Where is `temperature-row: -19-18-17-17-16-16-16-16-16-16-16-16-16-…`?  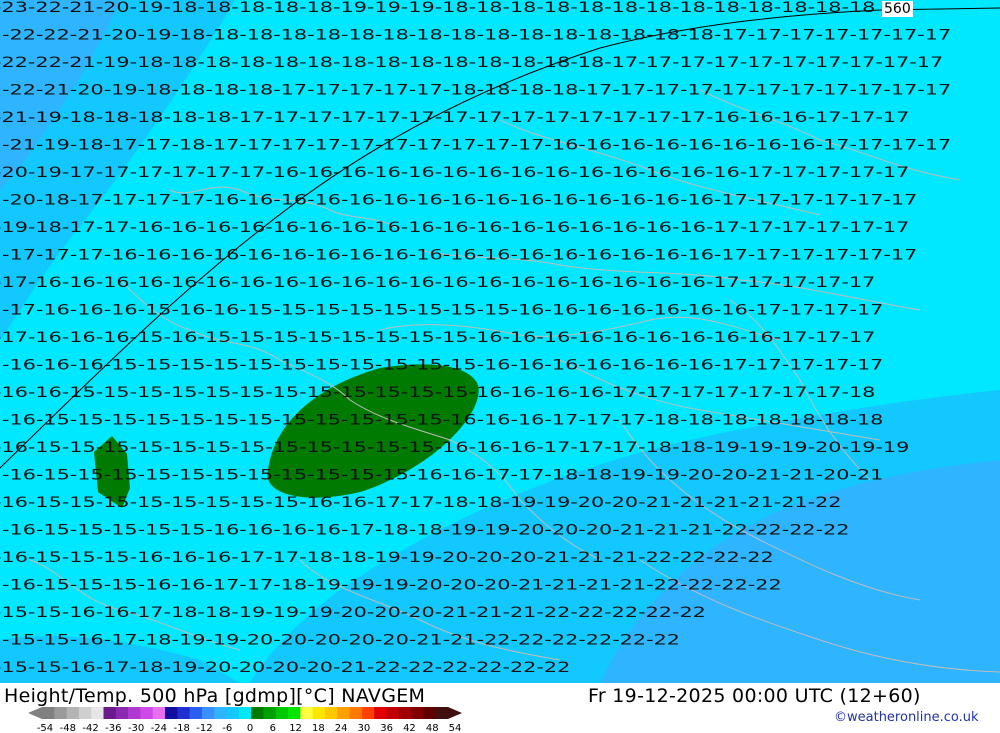
temperature-row: -19-18-17-17-16-16-16-16-16-16-16-16-16-… is located at coordinates (454, 228).